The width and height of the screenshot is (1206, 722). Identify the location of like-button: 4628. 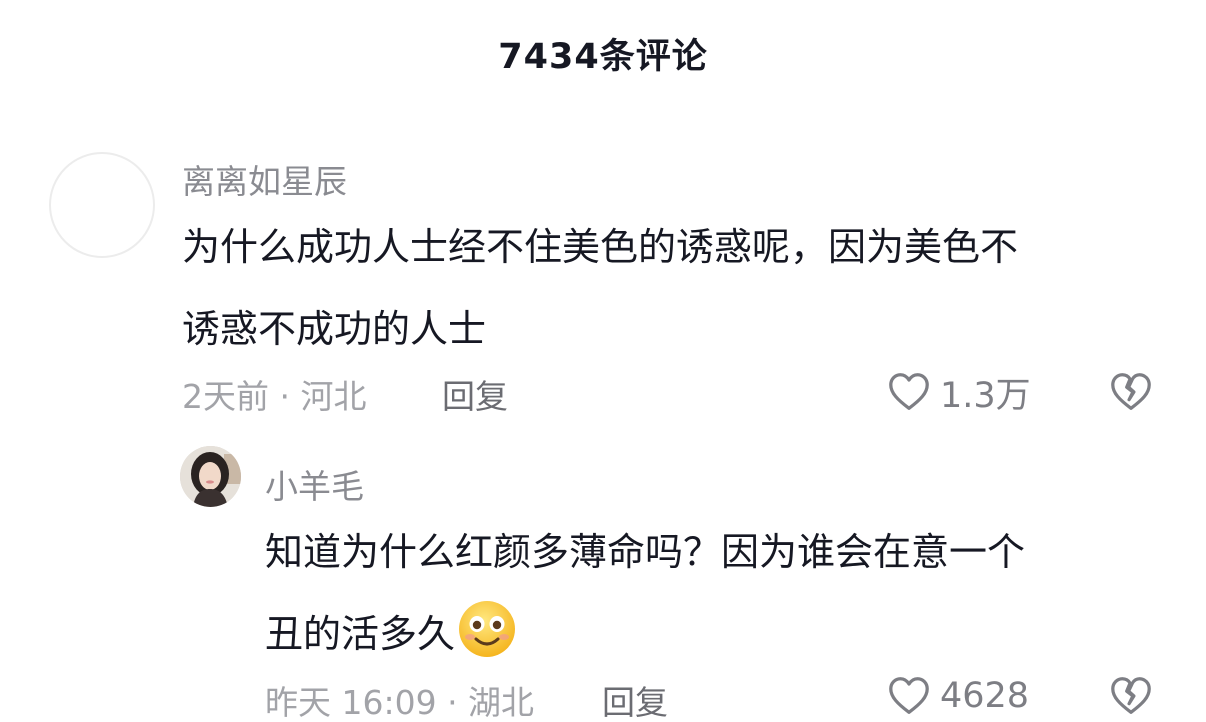
(957, 696).